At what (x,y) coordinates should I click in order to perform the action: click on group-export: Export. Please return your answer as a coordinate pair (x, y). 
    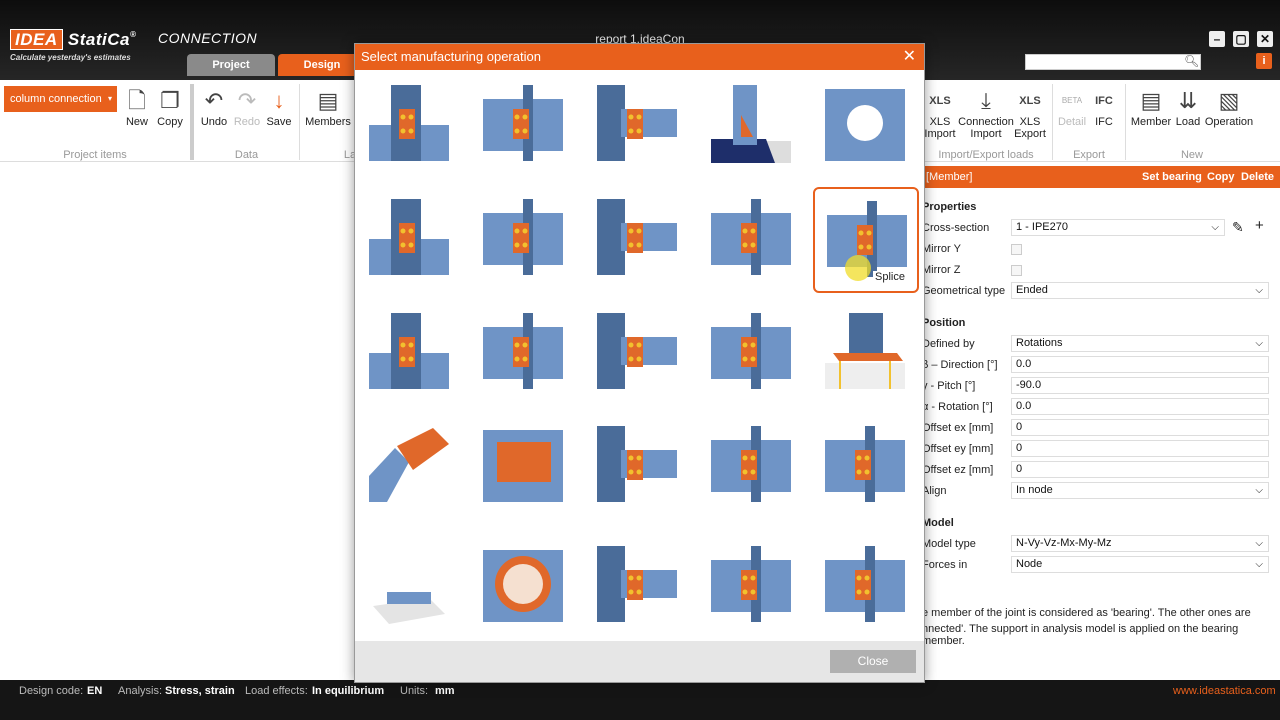
    Looking at the image, I should click on (1089, 155).